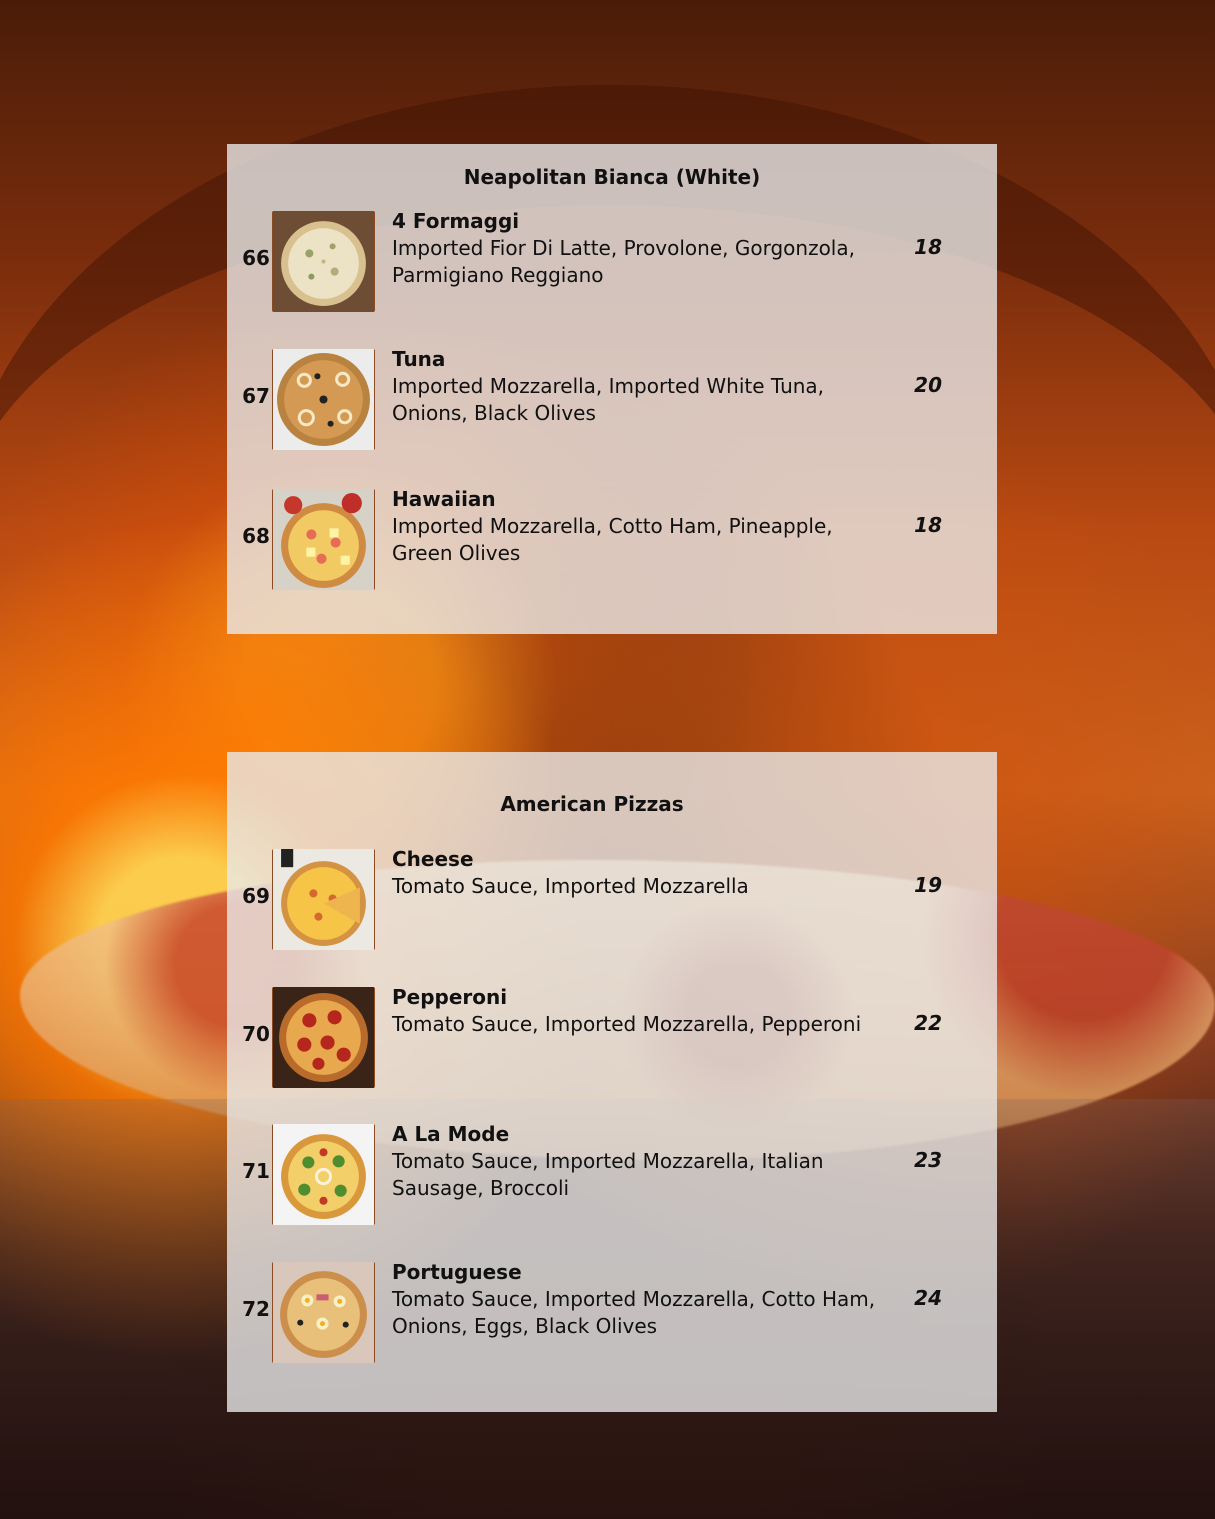 The width and height of the screenshot is (1215, 1519). I want to click on item-name: Tuna, so click(419, 359).